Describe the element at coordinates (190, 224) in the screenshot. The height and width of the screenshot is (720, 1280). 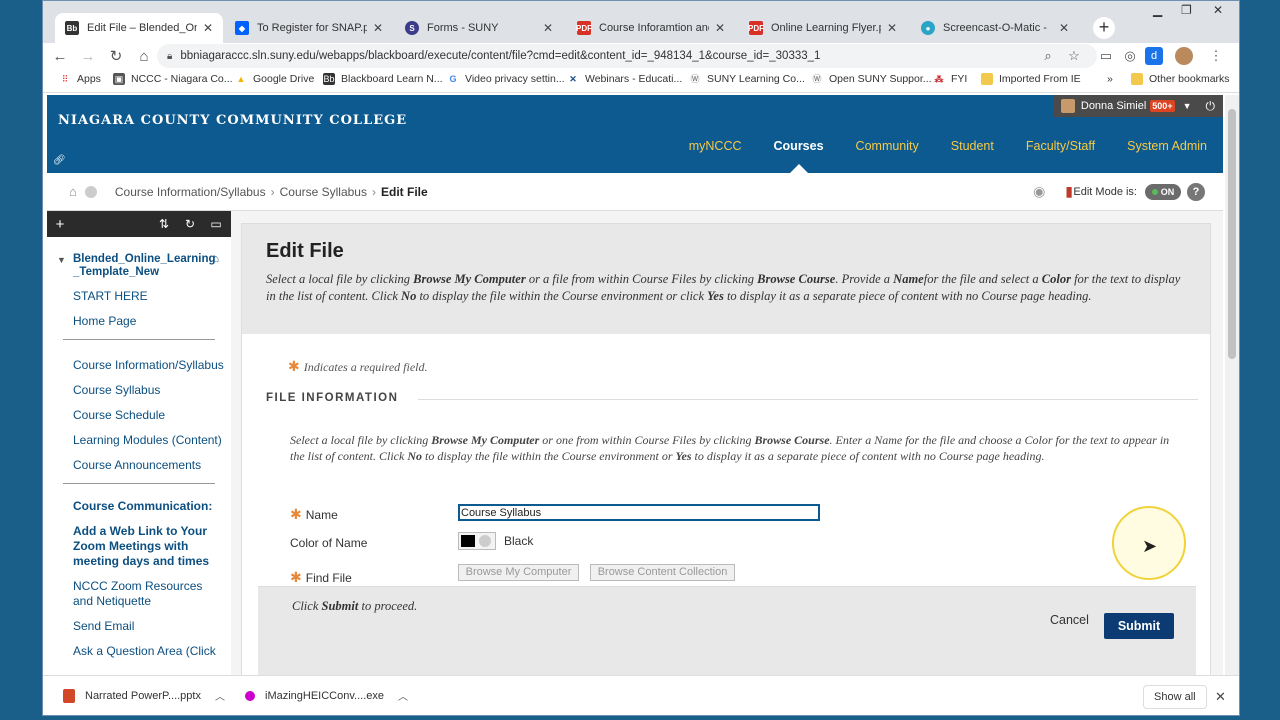
I see `refresh-icon: ↻` at that location.